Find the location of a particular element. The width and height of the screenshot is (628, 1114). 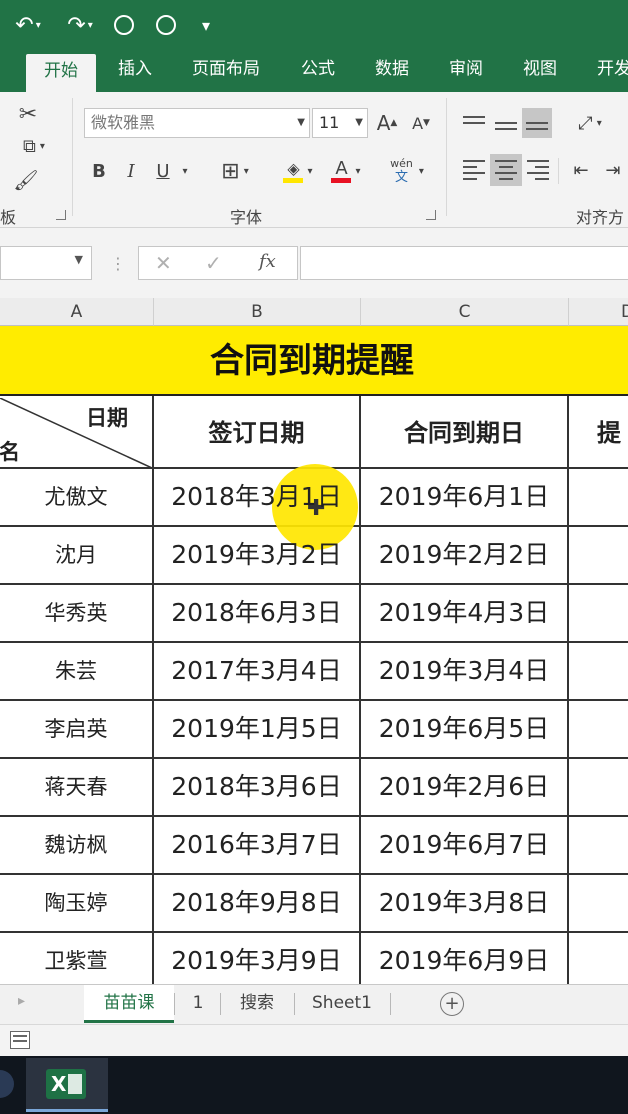

align-bottom-icon is located at coordinates (537, 123).